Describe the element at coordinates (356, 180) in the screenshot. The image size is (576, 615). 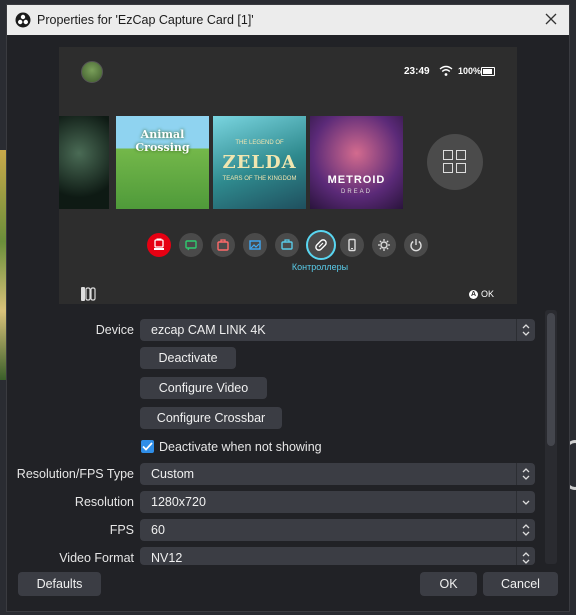
I see `game-title: METROID` at that location.